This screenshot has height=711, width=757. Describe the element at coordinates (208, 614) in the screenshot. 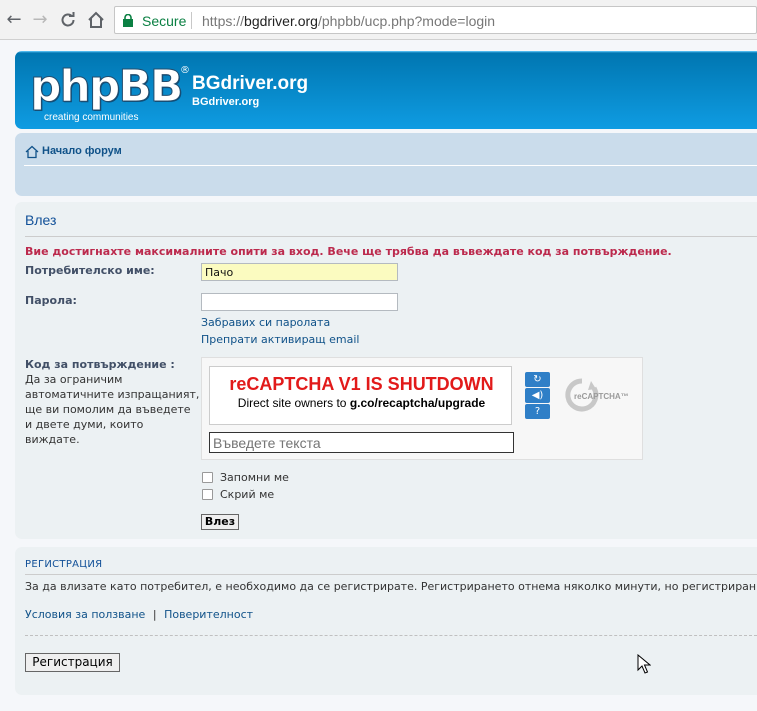

I see `privacy-link: Поверителност` at that location.